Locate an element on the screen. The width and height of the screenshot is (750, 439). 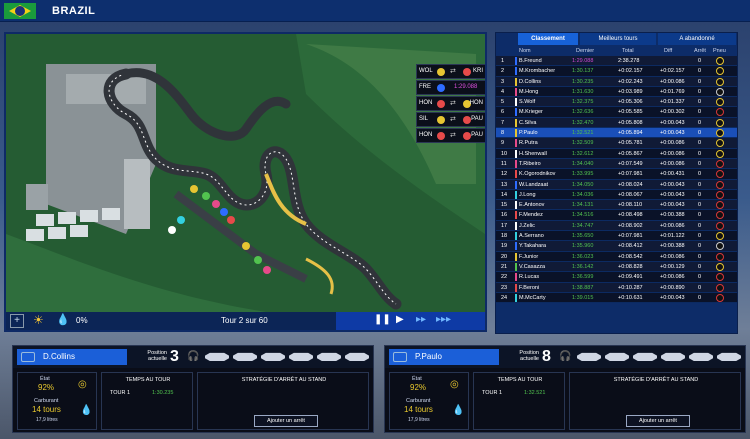
play-icon: ▶ is located at coordinates (400, 319).